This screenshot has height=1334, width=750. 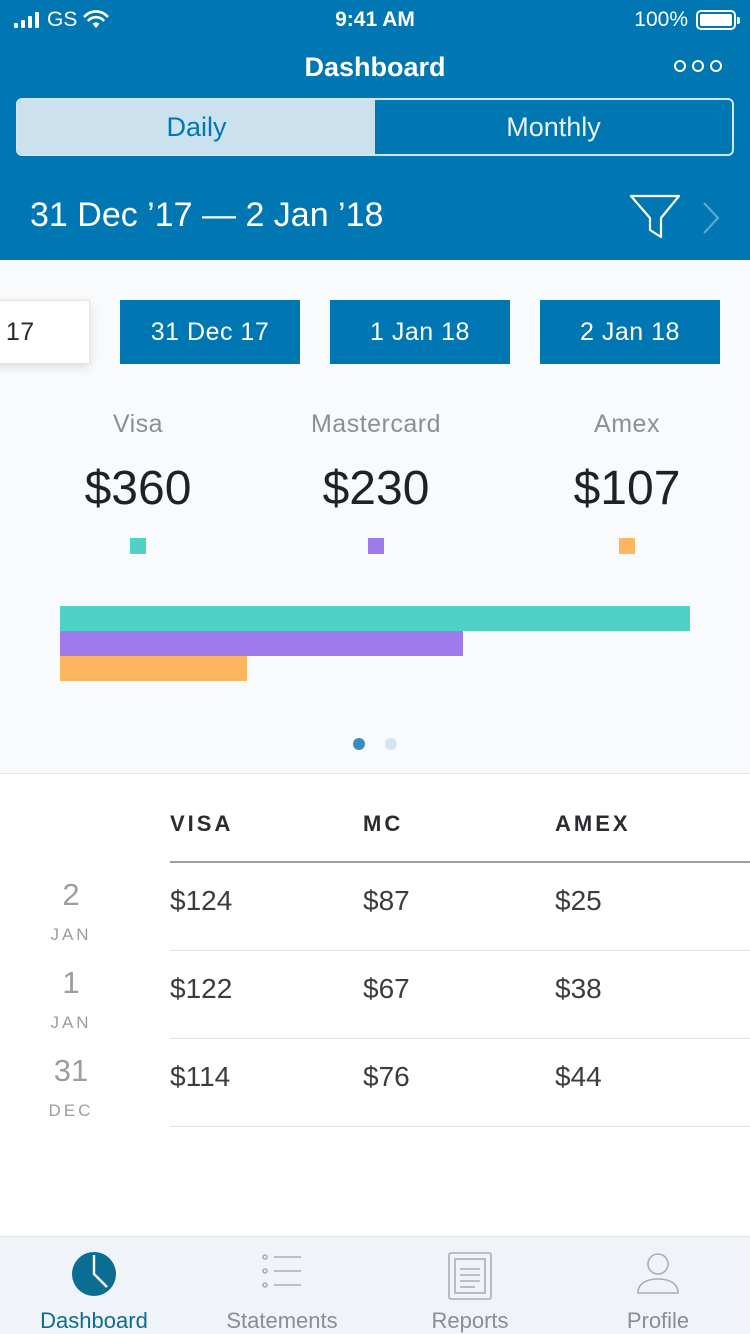 What do you see at coordinates (386, 1076) in the screenshot?
I see `cell-mc: $76` at bounding box center [386, 1076].